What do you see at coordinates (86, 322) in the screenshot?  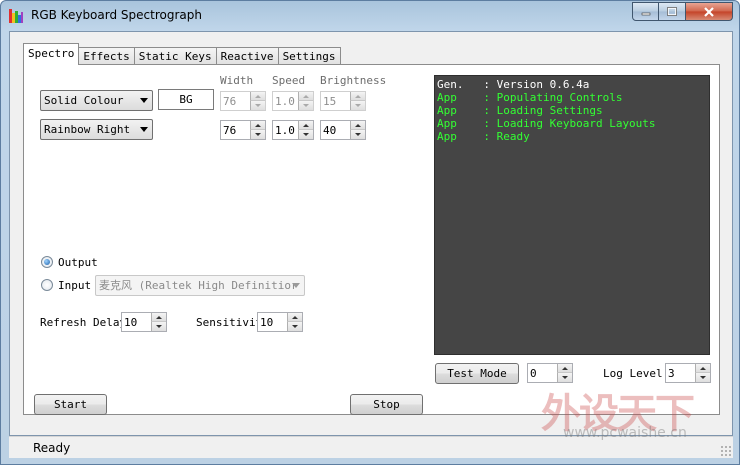 I see `refresh-delay-label: Refresh Delay:` at bounding box center [86, 322].